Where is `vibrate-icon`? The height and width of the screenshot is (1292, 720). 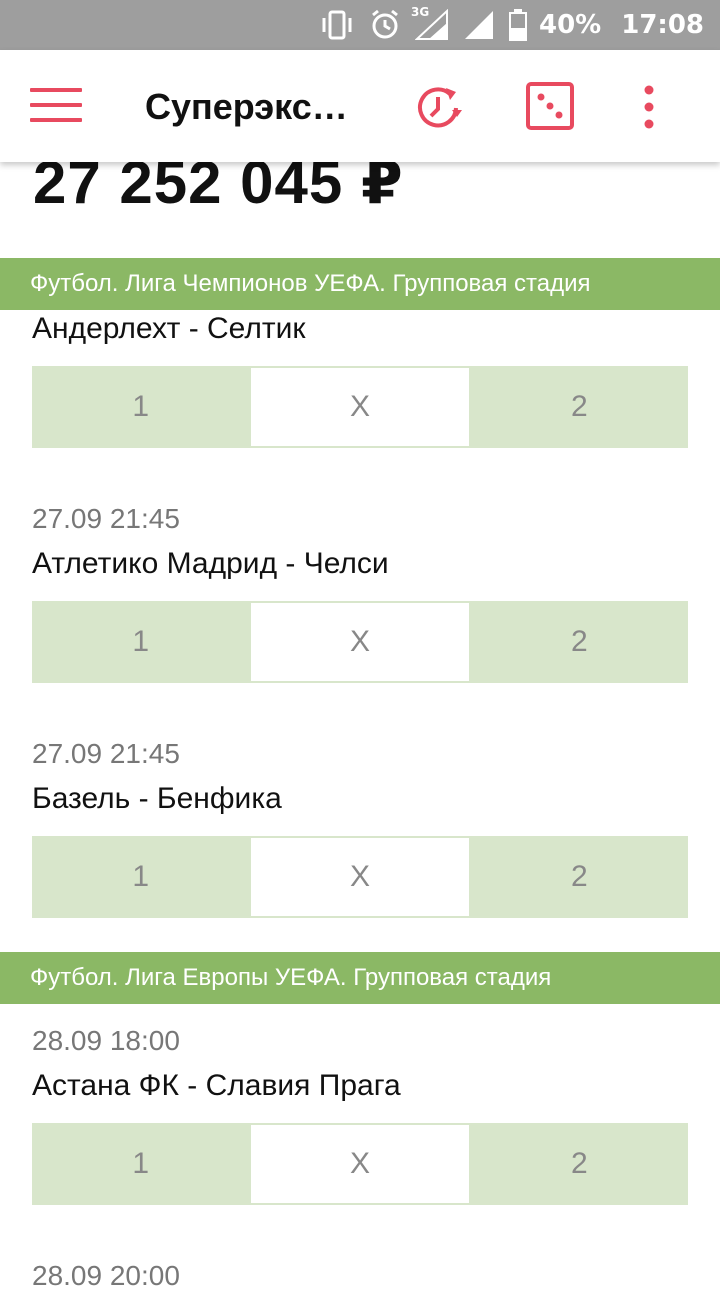 vibrate-icon is located at coordinates (337, 25).